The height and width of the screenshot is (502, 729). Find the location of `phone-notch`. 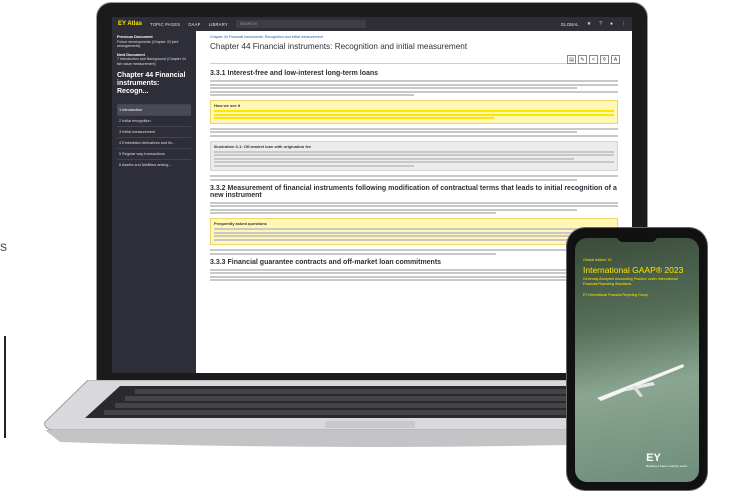

phone-notch is located at coordinates (637, 239).